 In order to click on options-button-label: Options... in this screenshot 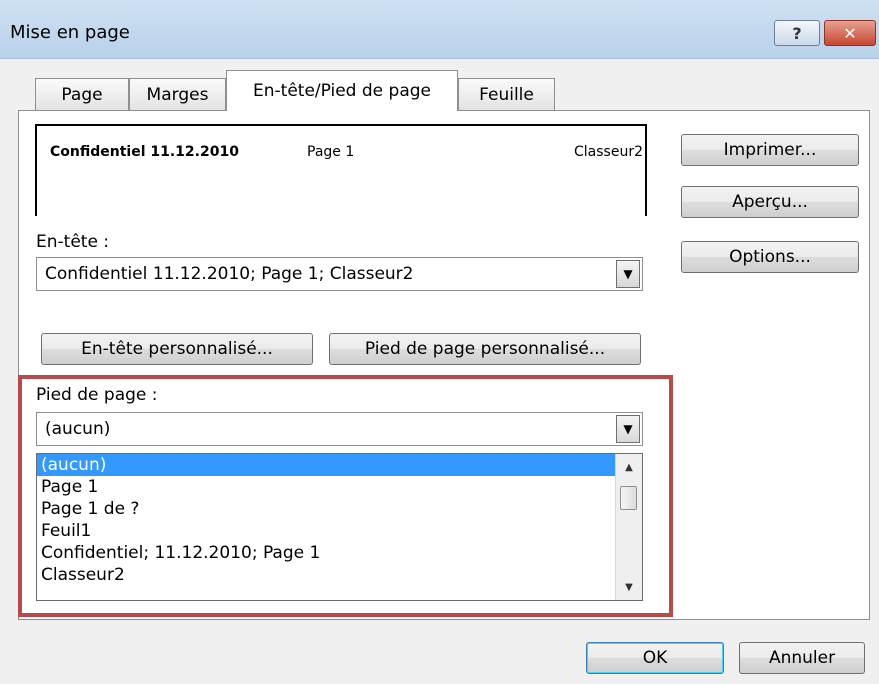, I will do `click(770, 257)`.